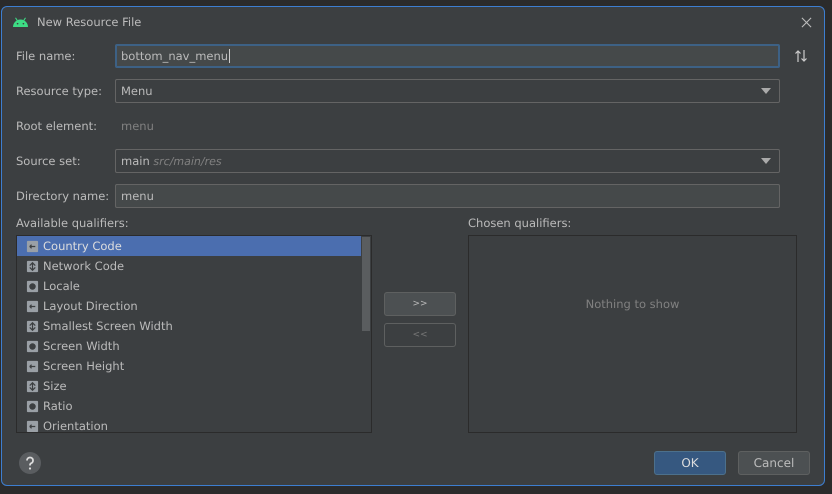 This screenshot has height=494, width=832. Describe the element at coordinates (447, 56) in the screenshot. I see `file-name-field: bottom_nav_menu` at that location.